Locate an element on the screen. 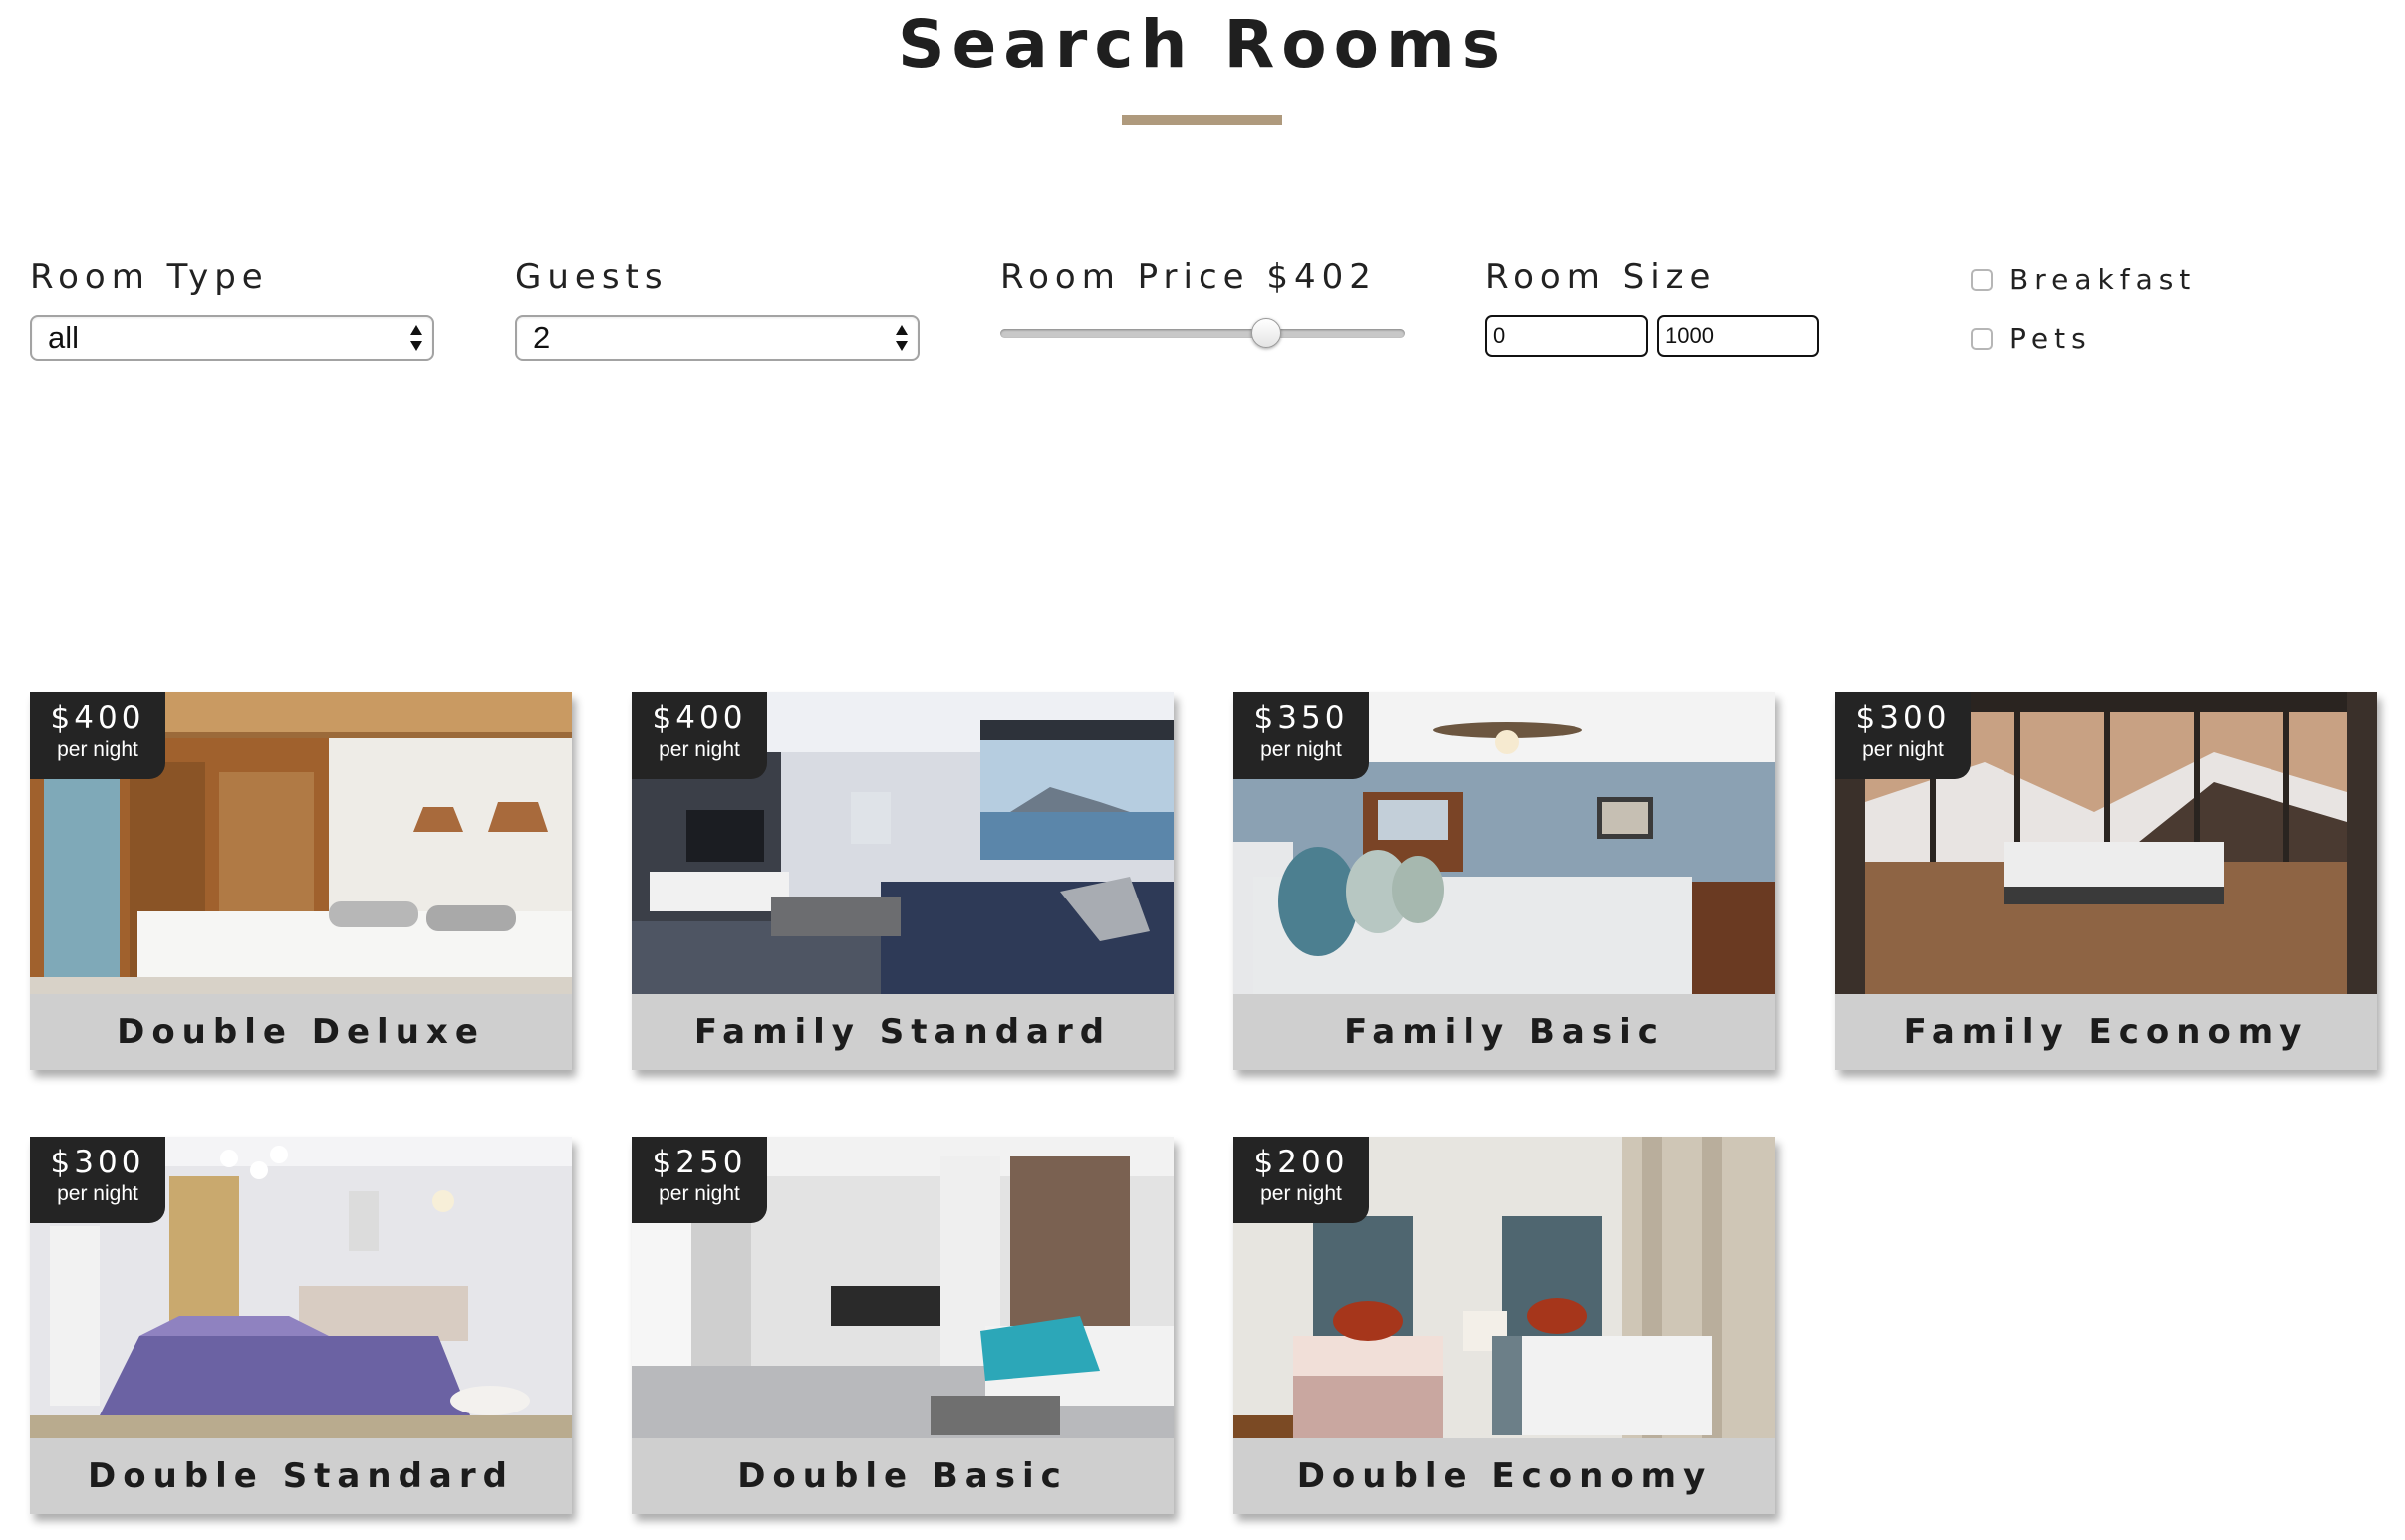 This screenshot has width=2405, height=1540. max-size-input: 1000 is located at coordinates (1738, 336).